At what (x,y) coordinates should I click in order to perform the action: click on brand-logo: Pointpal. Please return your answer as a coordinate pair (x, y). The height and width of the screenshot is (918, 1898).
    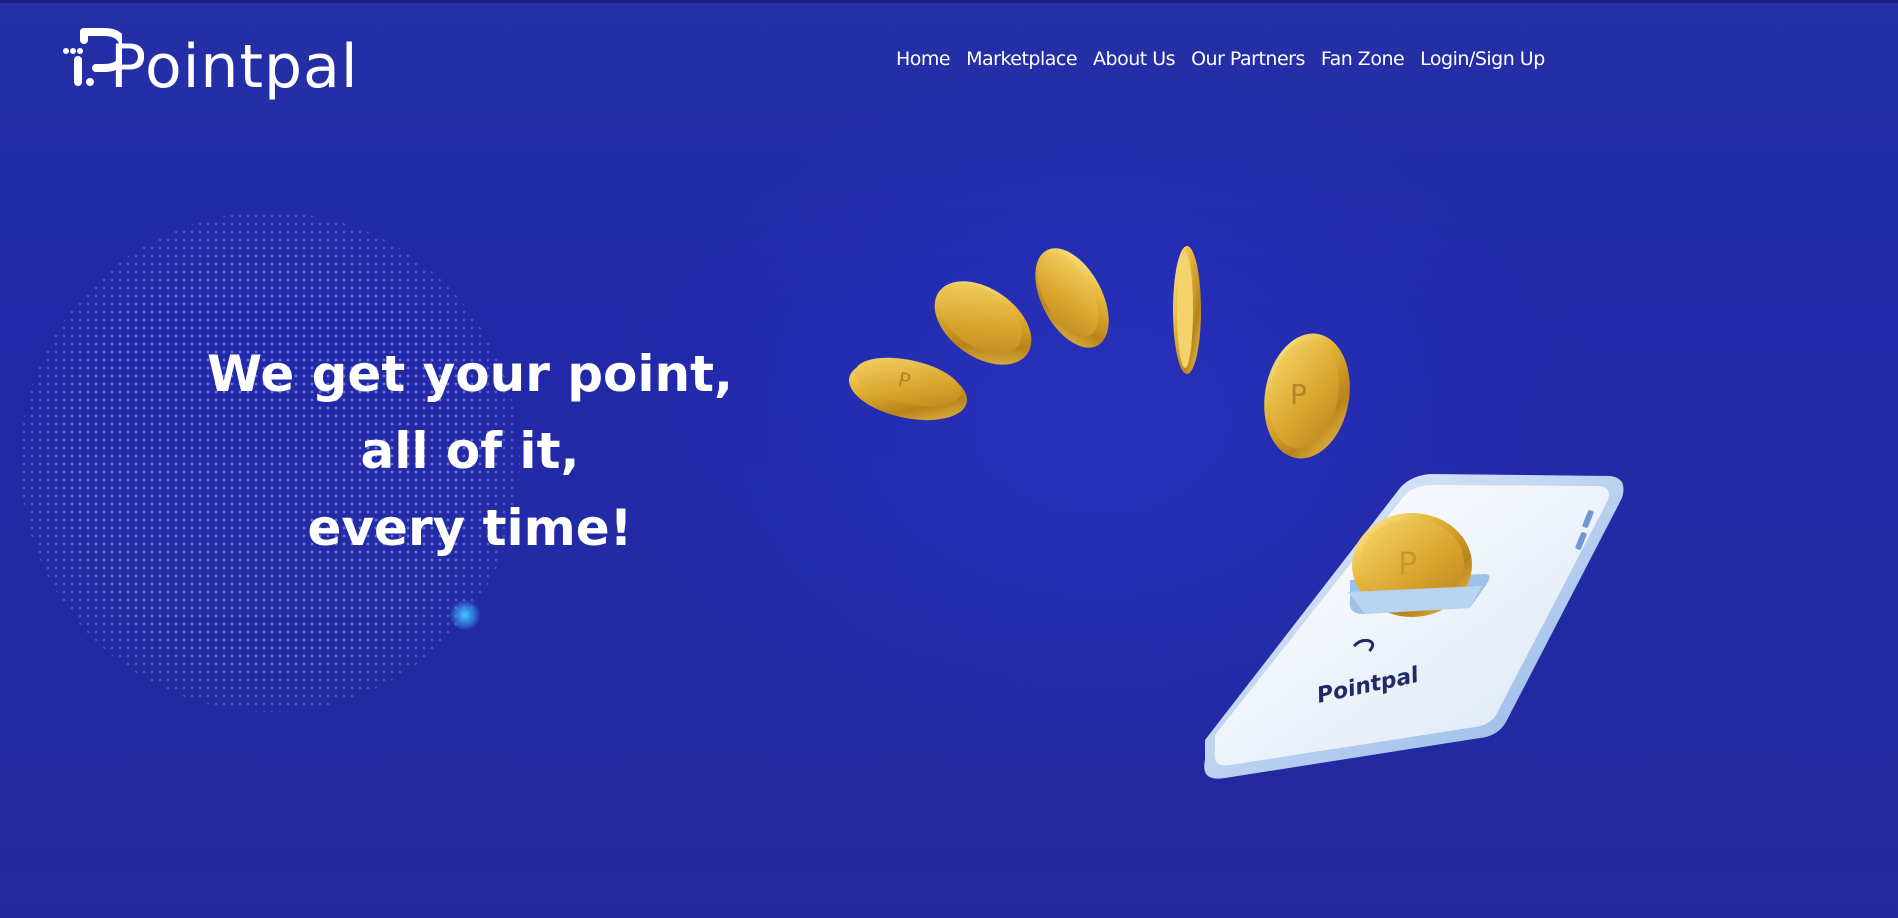
    Looking at the image, I should click on (212, 66).